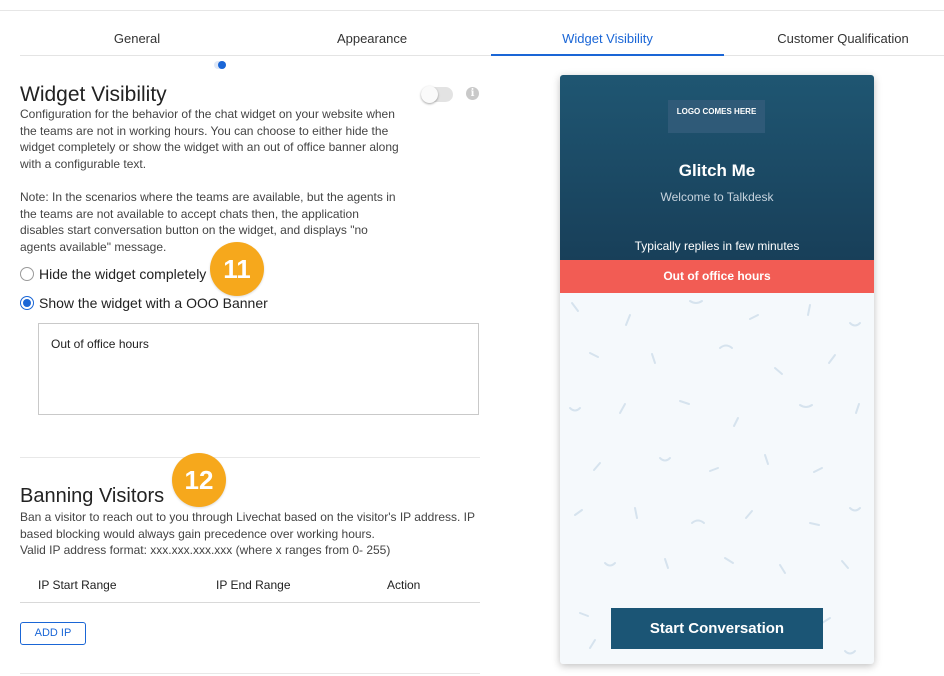  What do you see at coordinates (717, 628) in the screenshot?
I see `start-conversation-button: Start Conversation` at bounding box center [717, 628].